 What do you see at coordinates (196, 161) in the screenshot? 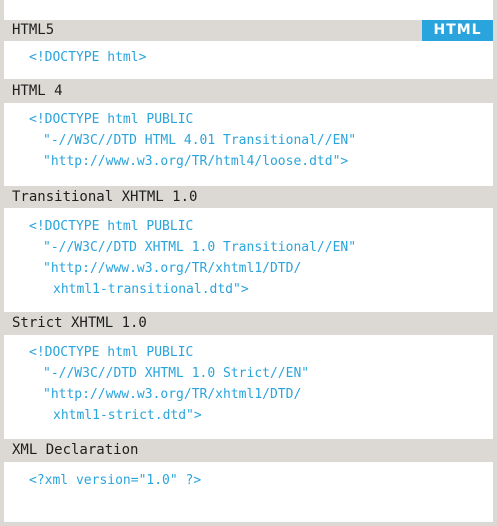
I see `code-line: "http://www.w3.org/TR/html4/loose.dtd">` at bounding box center [196, 161].